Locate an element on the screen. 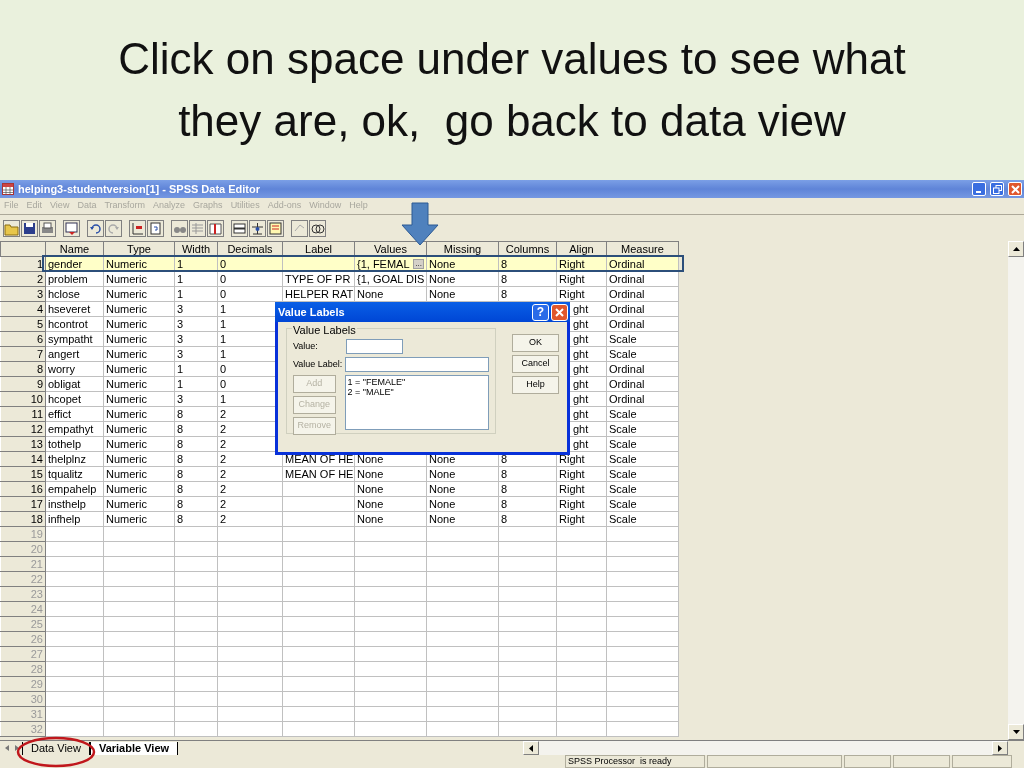 Image resolution: width=1024 pixels, height=768 pixels. field-label: Value Label: is located at coordinates (318, 364).